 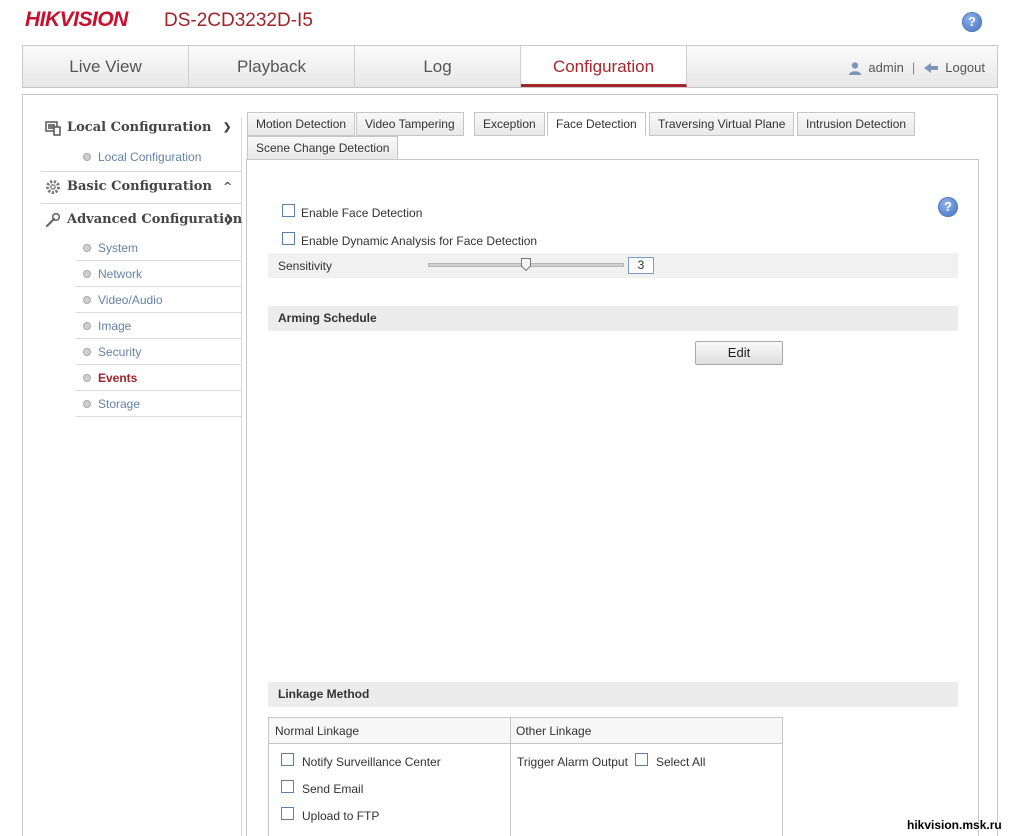 What do you see at coordinates (641, 759) in the screenshot?
I see `select-all-checkbox` at bounding box center [641, 759].